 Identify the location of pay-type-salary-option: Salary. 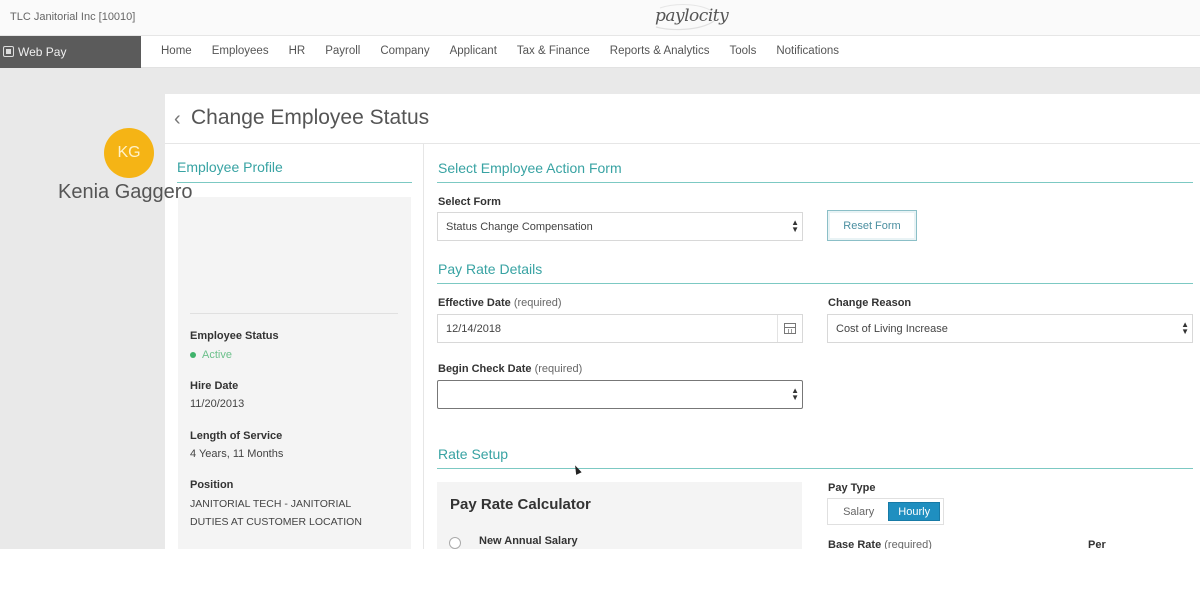
(858, 511).